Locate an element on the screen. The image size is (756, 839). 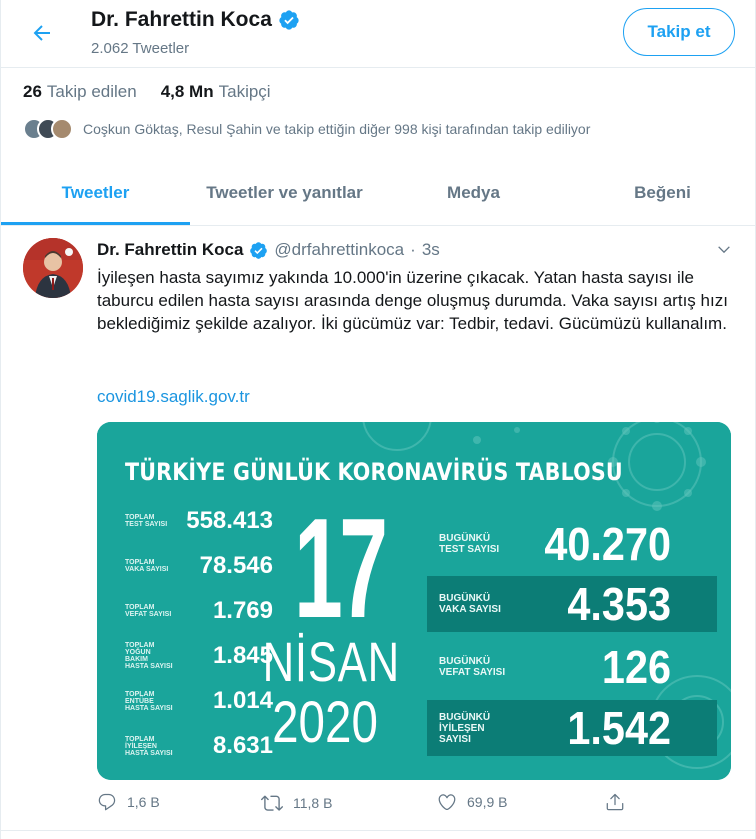
total-cases-row: TOPLAM VAKA SAYISI 78.546 is located at coordinates (199, 566).